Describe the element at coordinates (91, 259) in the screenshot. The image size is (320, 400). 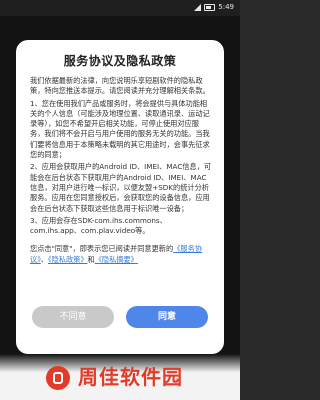
I see `consent-and: 和` at that location.